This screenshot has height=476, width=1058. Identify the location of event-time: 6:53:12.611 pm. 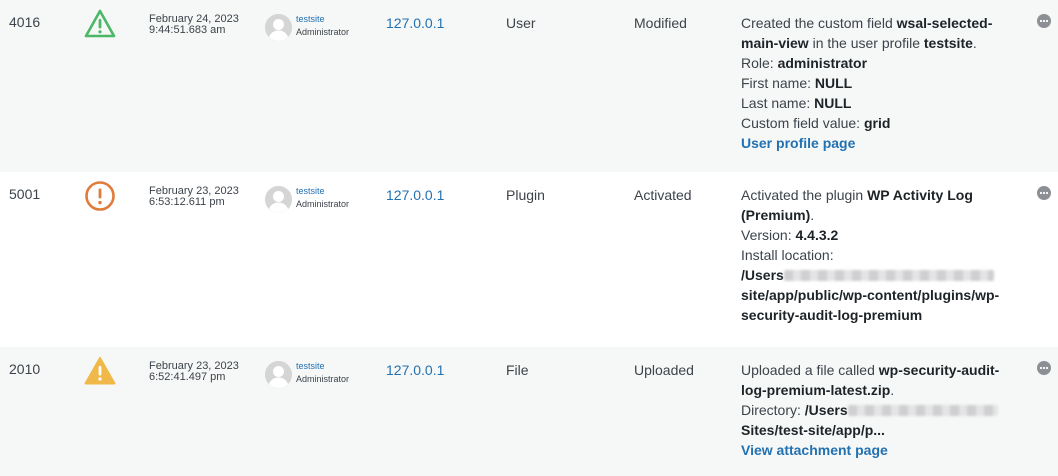
(187, 202).